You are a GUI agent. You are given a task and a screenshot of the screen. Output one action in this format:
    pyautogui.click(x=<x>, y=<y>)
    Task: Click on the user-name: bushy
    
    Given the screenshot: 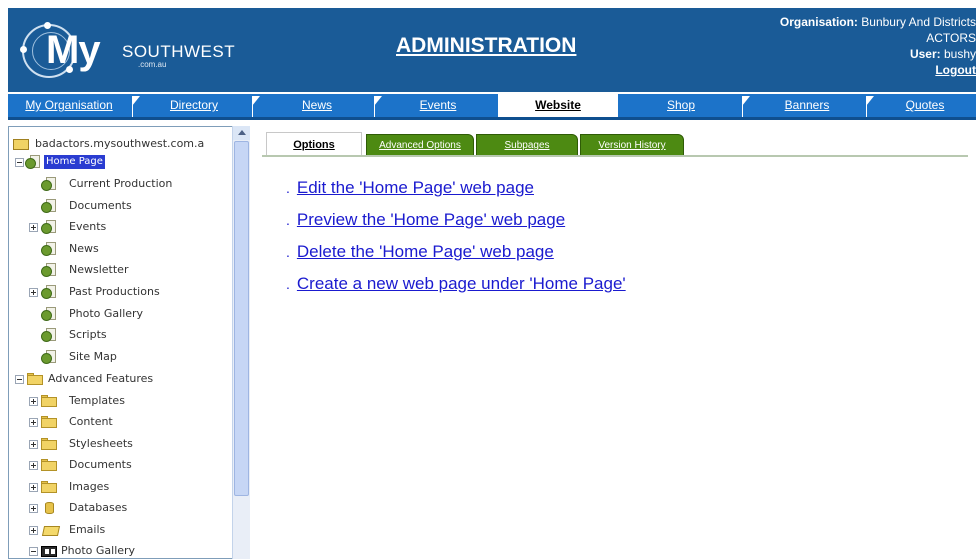 What is the action you would take?
    pyautogui.click(x=959, y=54)
    